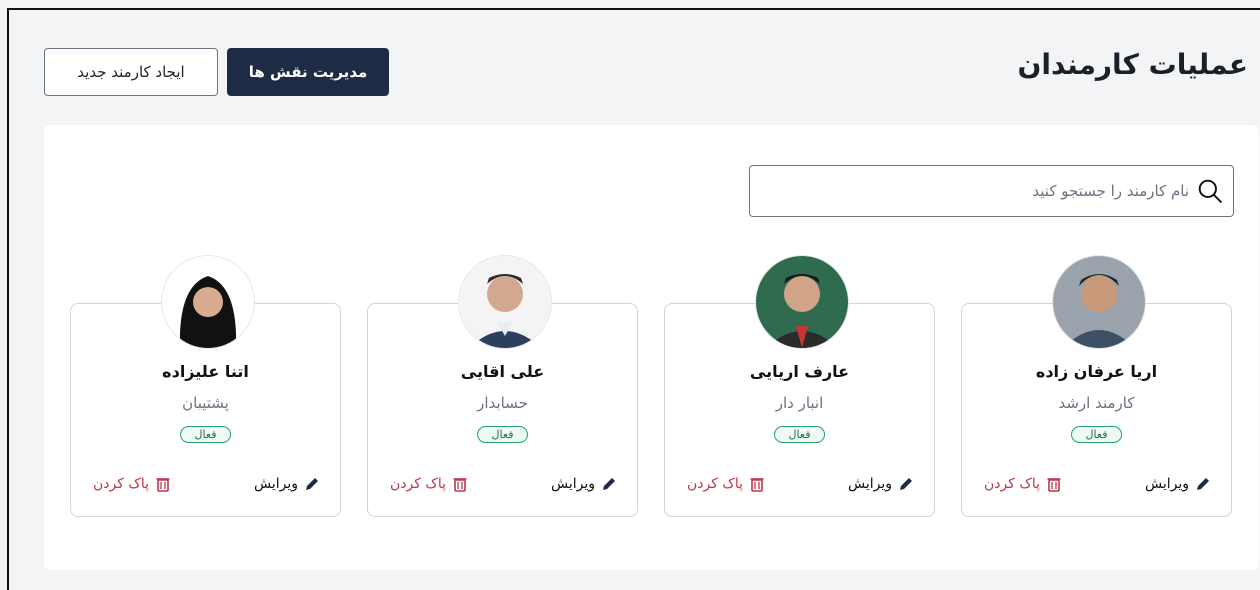  Describe the element at coordinates (131, 72) in the screenshot. I see `new-employee-button: ایجاد کارمند جدید` at that location.